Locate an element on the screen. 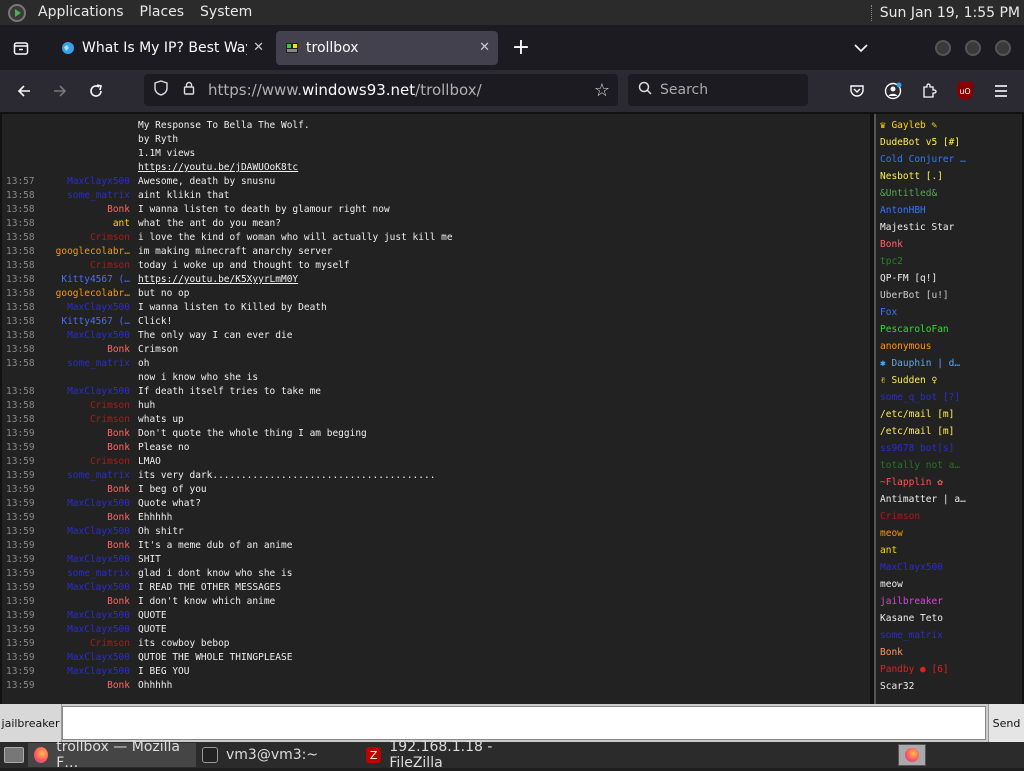 The width and height of the screenshot is (1024, 771). bookmark-star-icon: ☆ is located at coordinates (602, 90).